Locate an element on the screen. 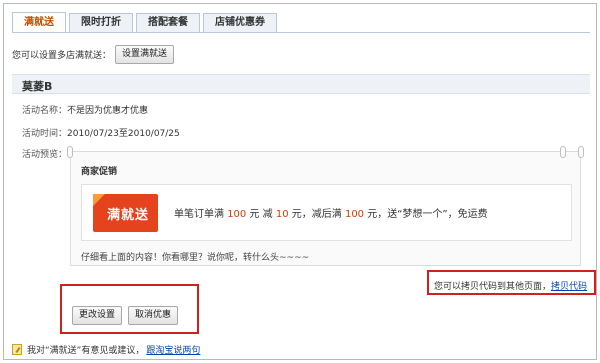  resize-handle-right is located at coordinates (581, 152).